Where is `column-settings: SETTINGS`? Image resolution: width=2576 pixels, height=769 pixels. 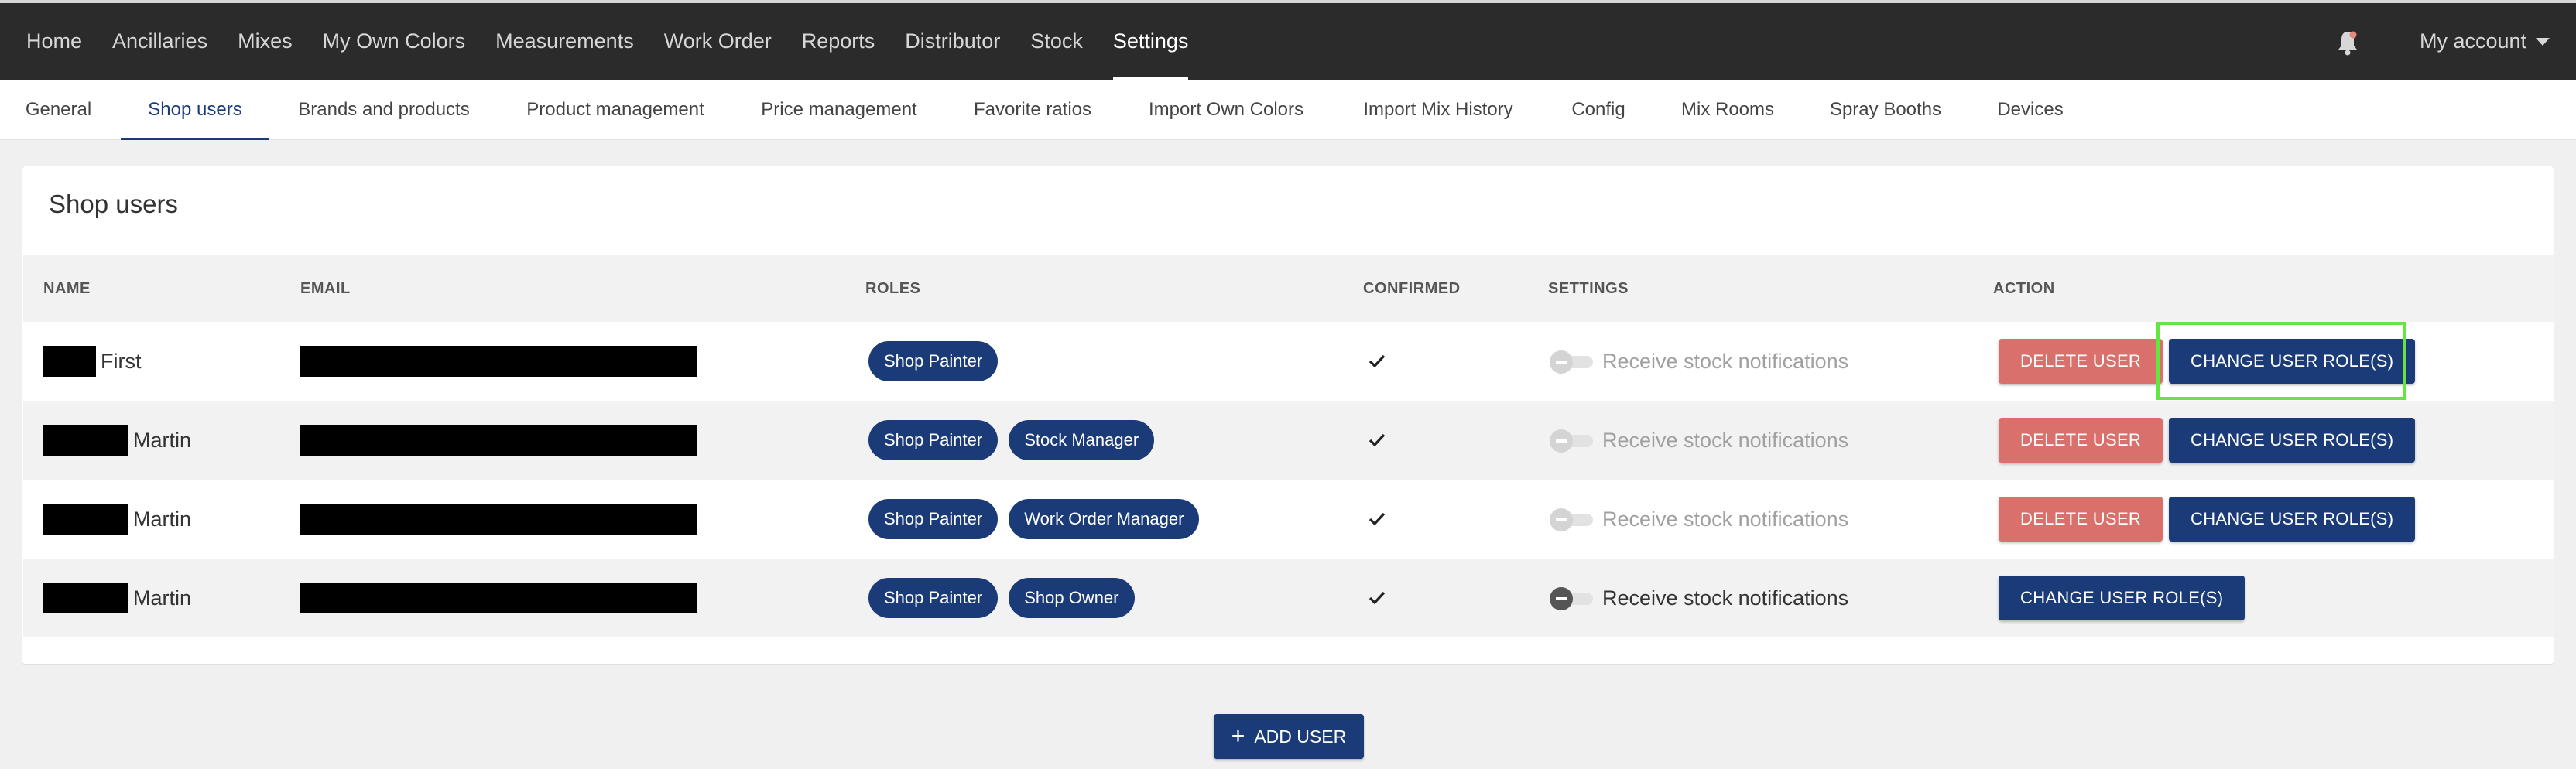
column-settings: SETTINGS is located at coordinates (1588, 288).